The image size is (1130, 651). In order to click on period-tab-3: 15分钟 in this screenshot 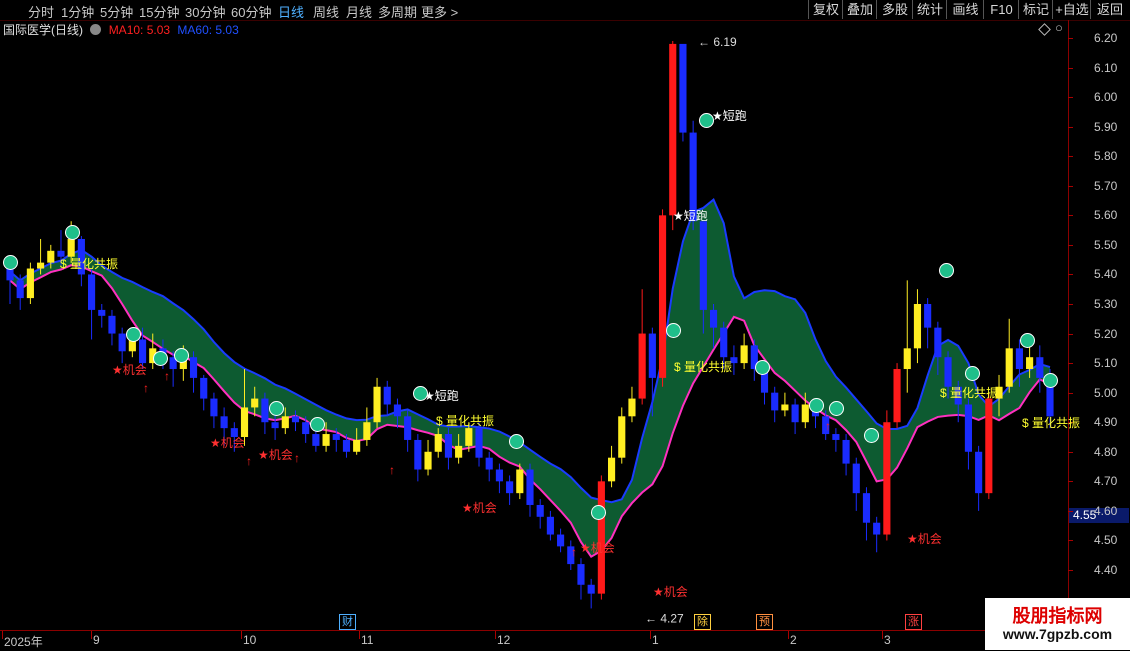, I will do `click(159, 11)`.